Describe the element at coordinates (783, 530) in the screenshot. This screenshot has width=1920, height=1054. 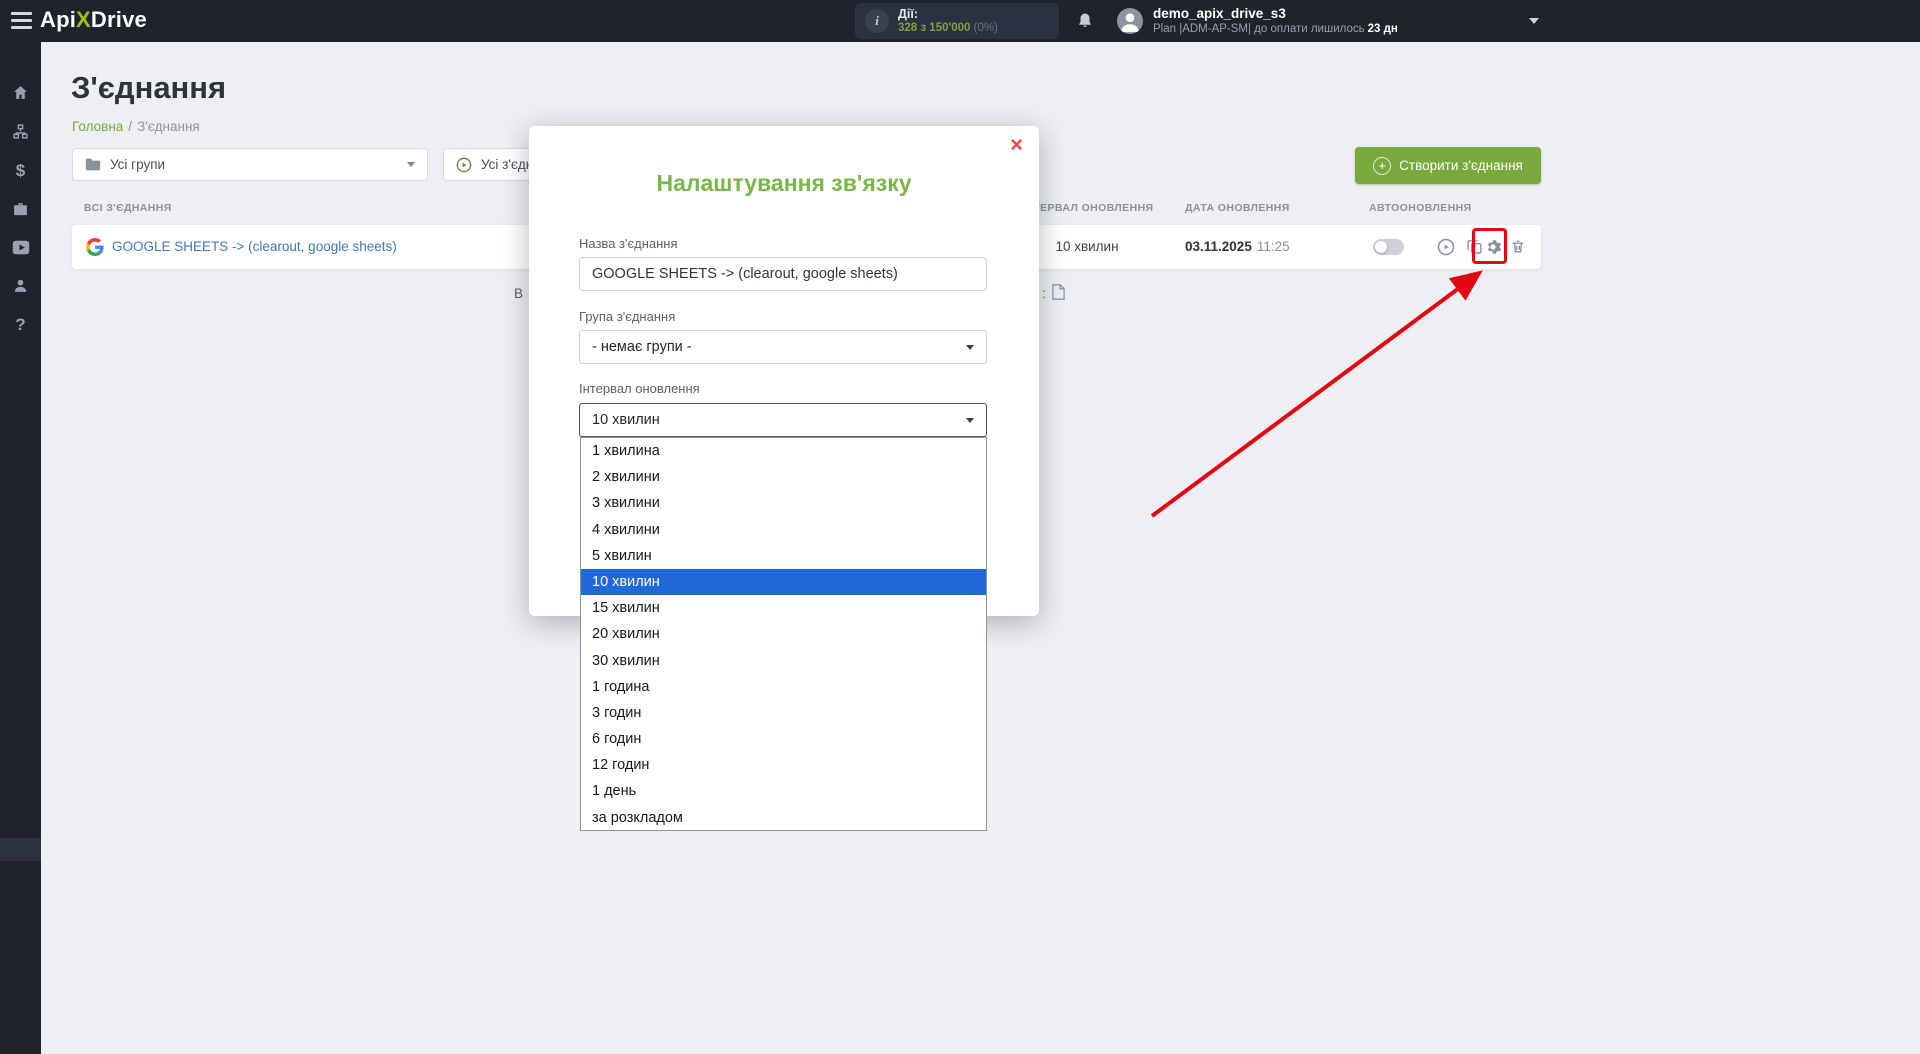
I see `interval-option: 4 хвилини` at that location.